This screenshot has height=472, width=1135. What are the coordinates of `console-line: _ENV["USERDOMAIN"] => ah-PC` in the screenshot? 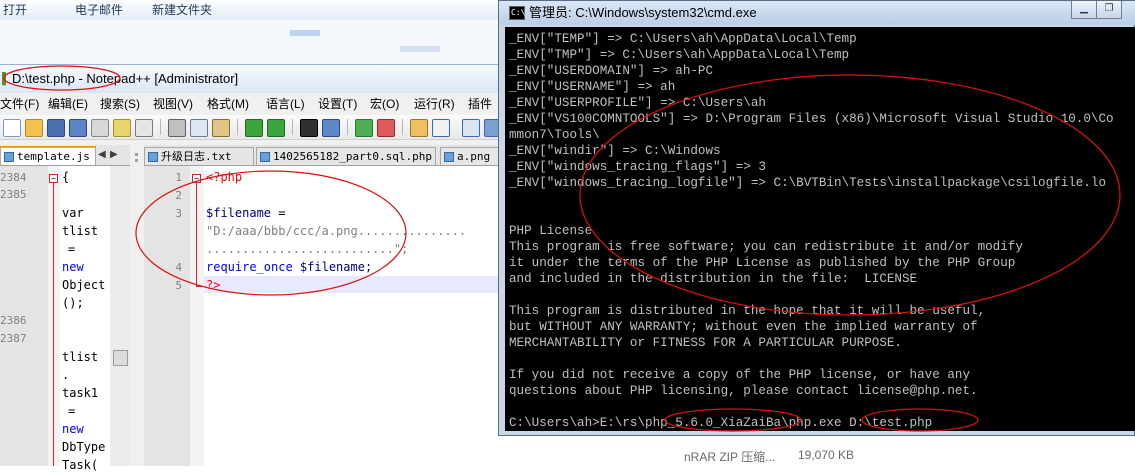 It's located at (611, 71).